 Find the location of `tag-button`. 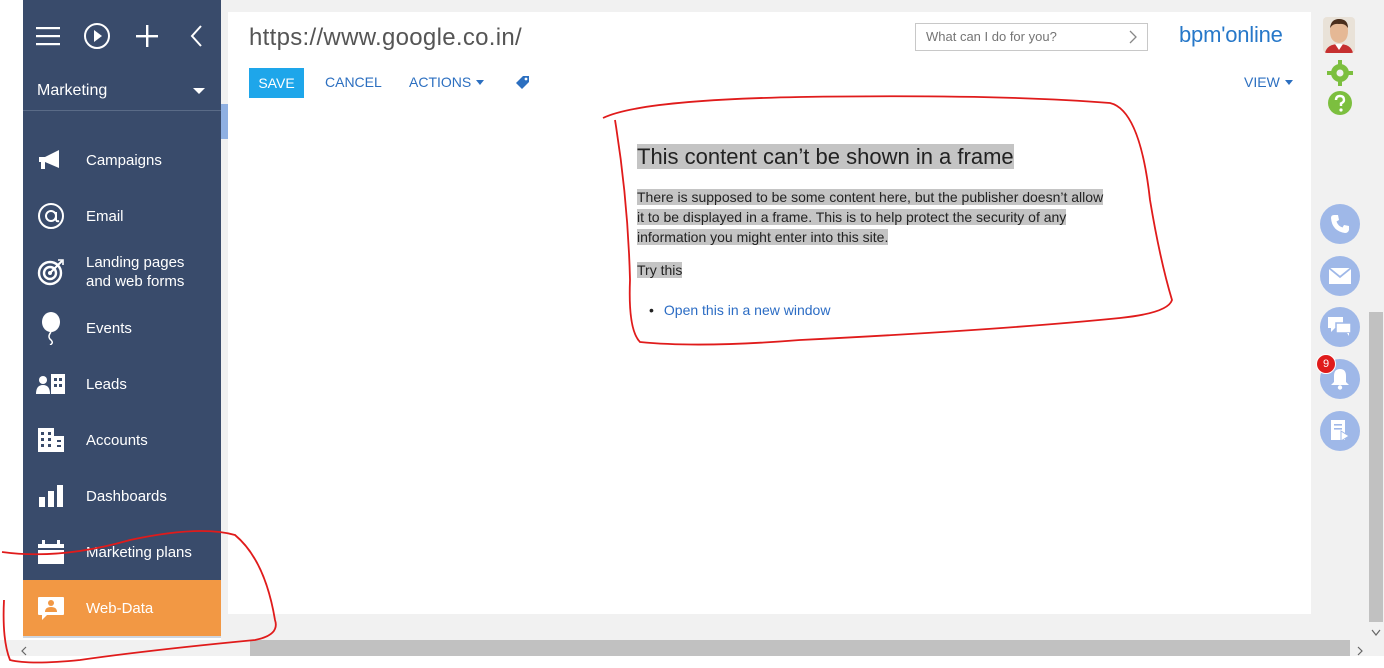

tag-button is located at coordinates (522, 82).